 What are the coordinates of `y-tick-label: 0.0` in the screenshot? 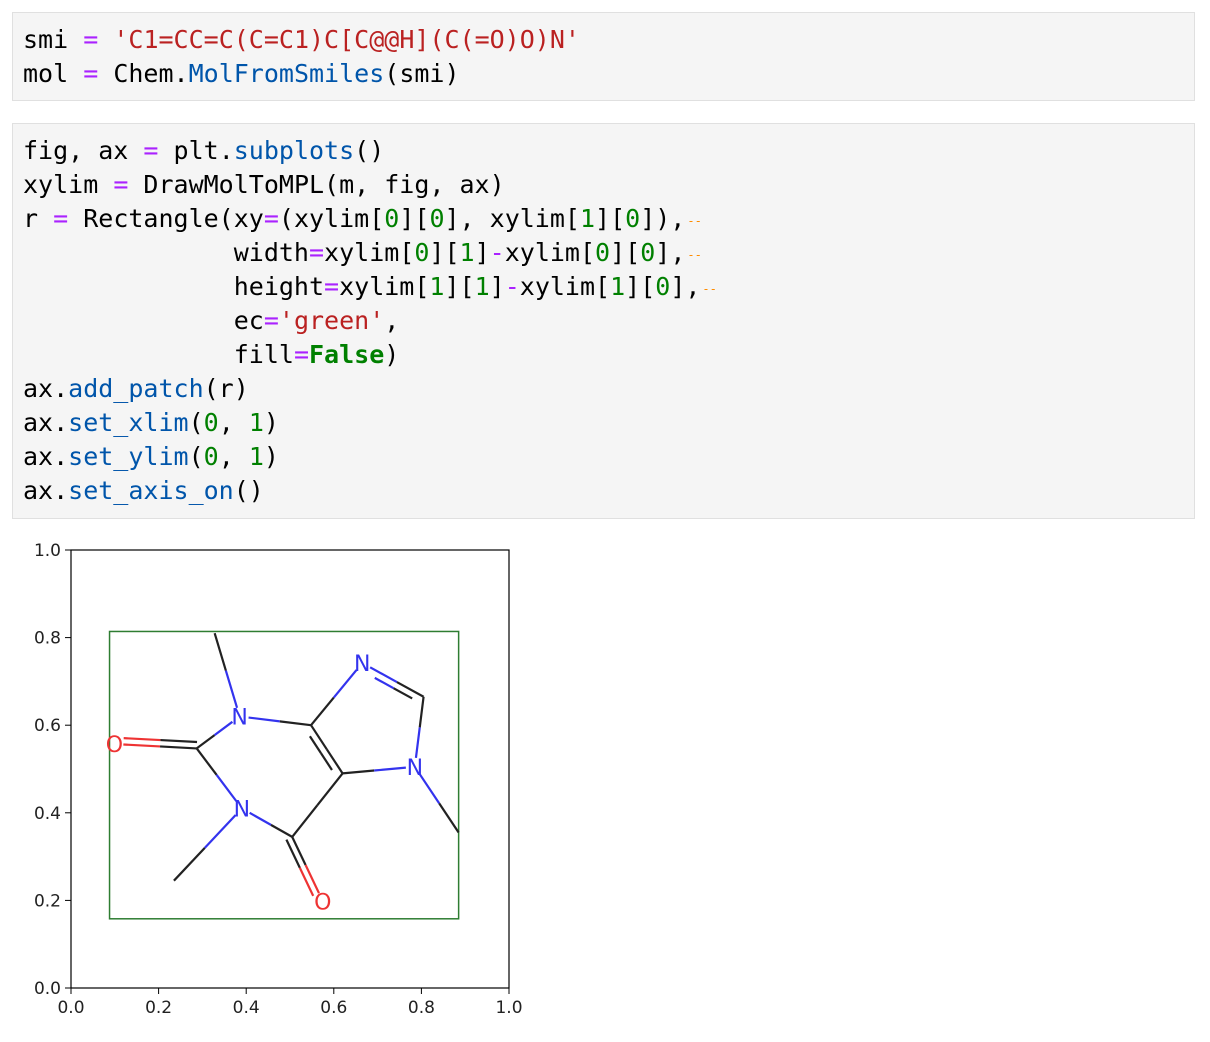 It's located at (47, 989).